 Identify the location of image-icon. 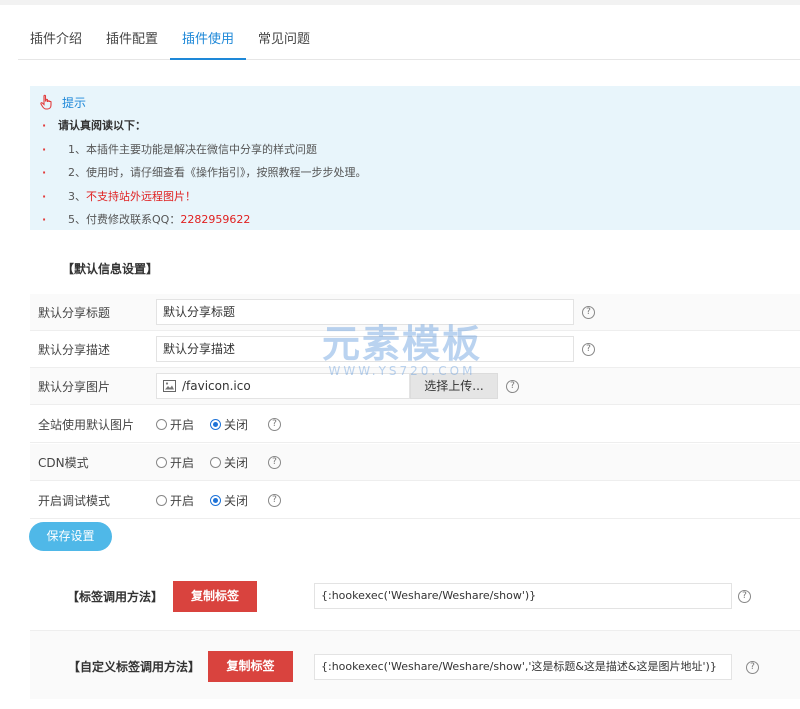
(169, 386).